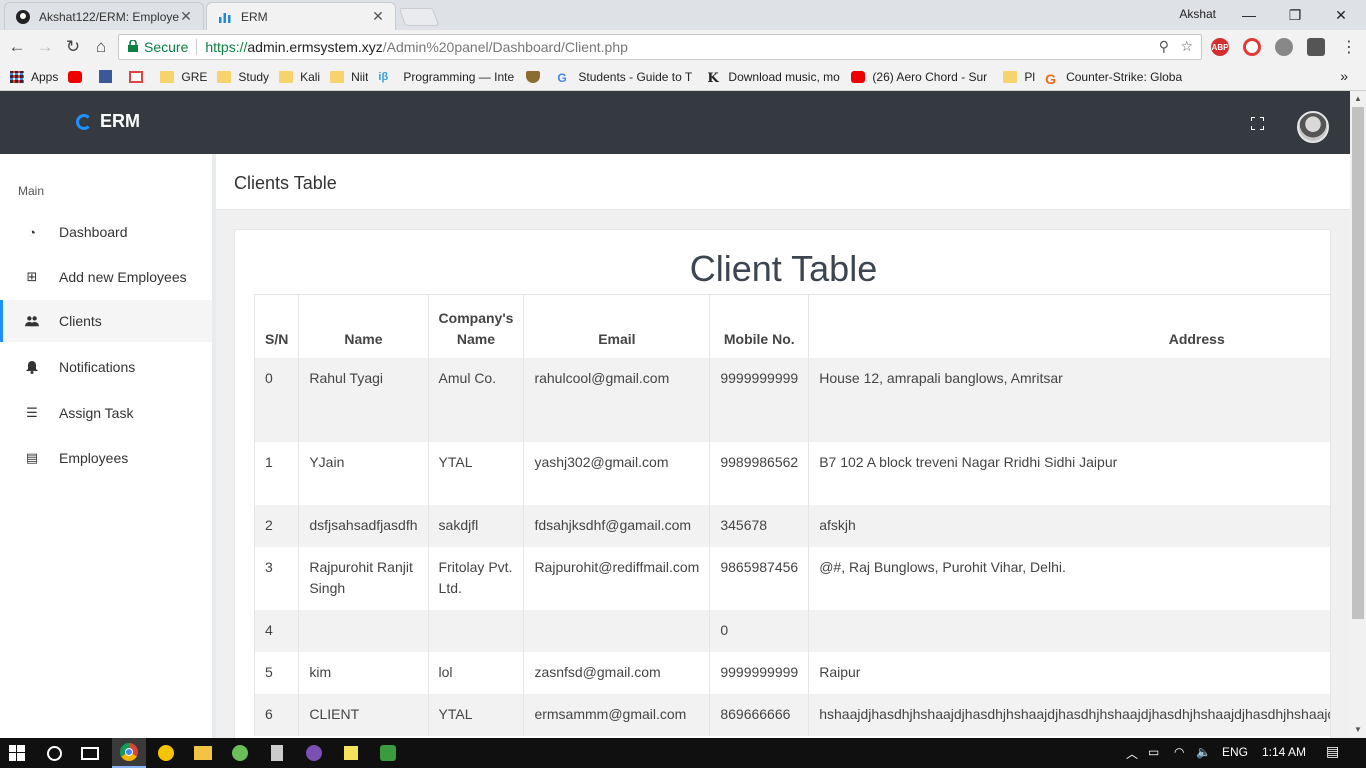  What do you see at coordinates (106, 232) in the screenshot?
I see `sidebar-item-dashboard: ◔ Dashboard` at bounding box center [106, 232].